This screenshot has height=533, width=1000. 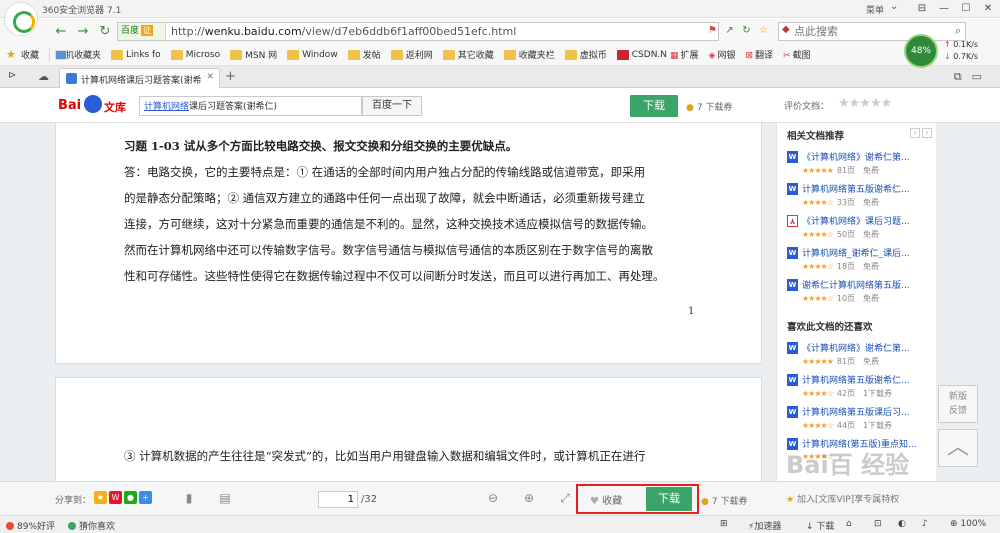 I want to click on extensions-button: ▦ 扩展, so click(x=684, y=54).